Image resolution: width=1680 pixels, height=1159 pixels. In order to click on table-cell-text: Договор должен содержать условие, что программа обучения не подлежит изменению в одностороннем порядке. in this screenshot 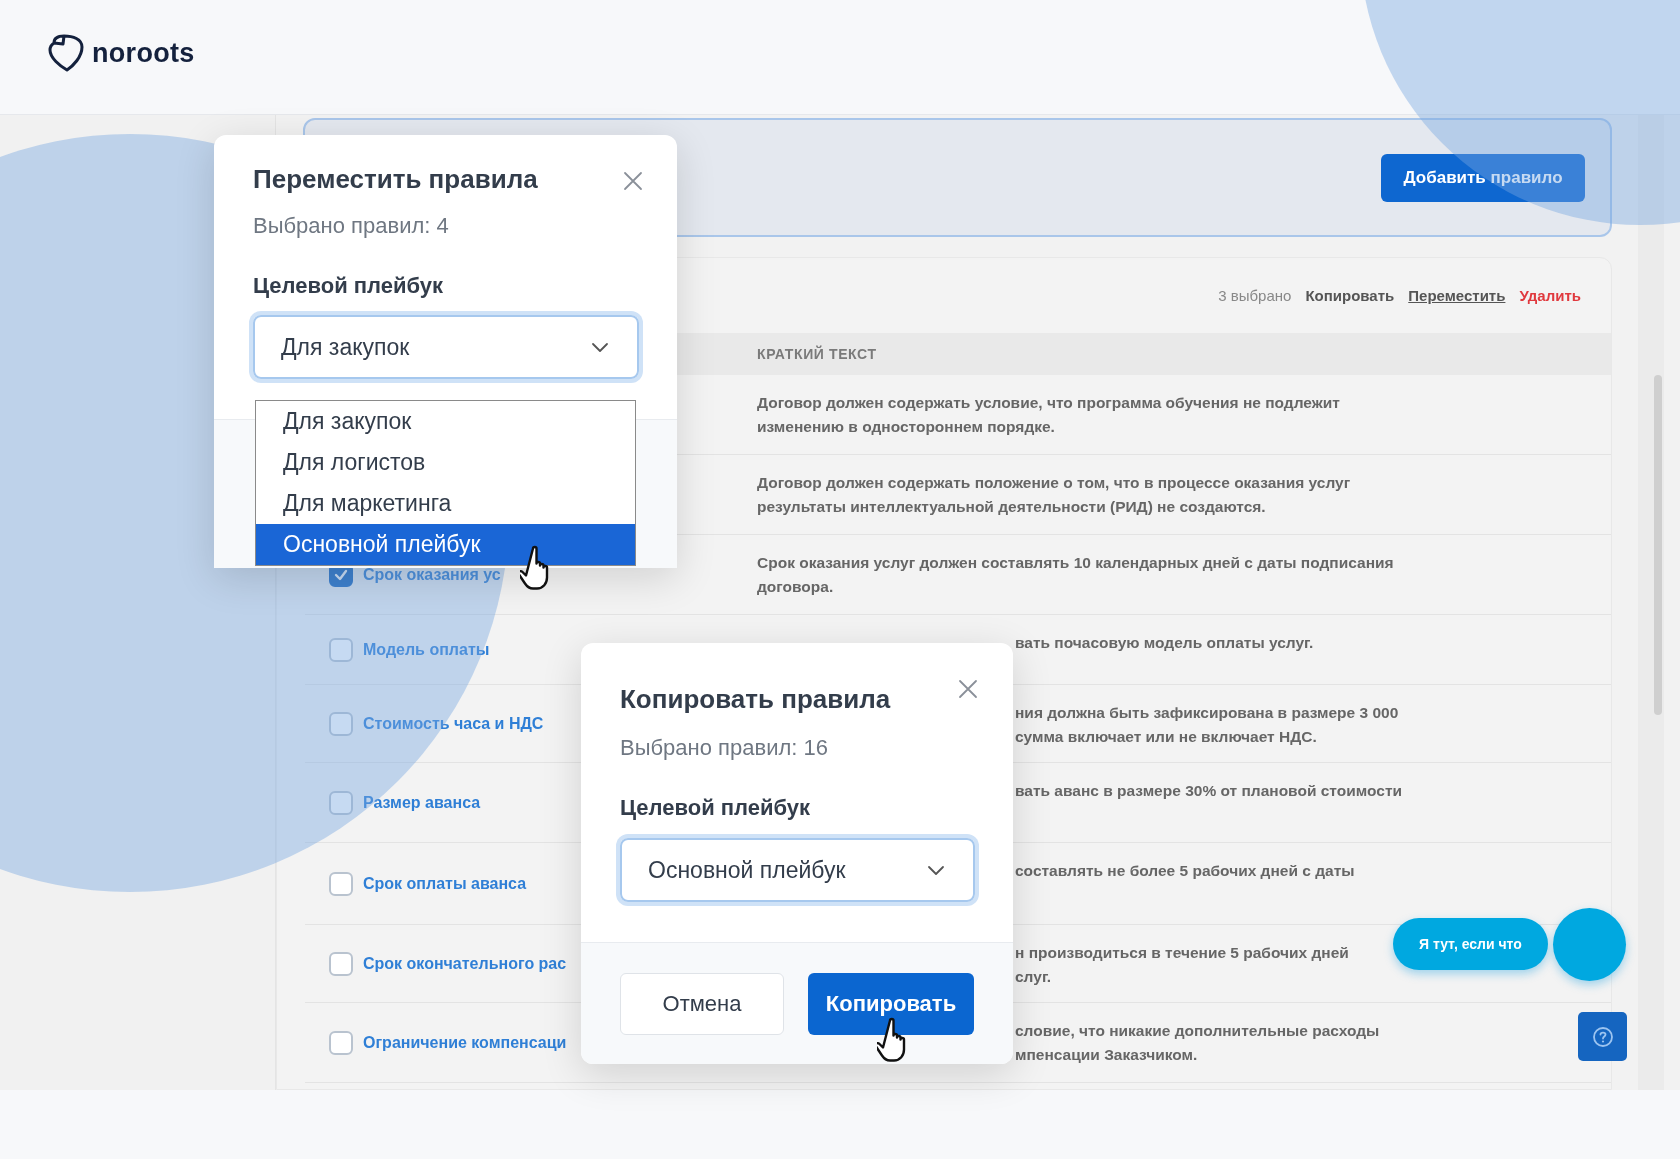, I will do `click(1048, 415)`.